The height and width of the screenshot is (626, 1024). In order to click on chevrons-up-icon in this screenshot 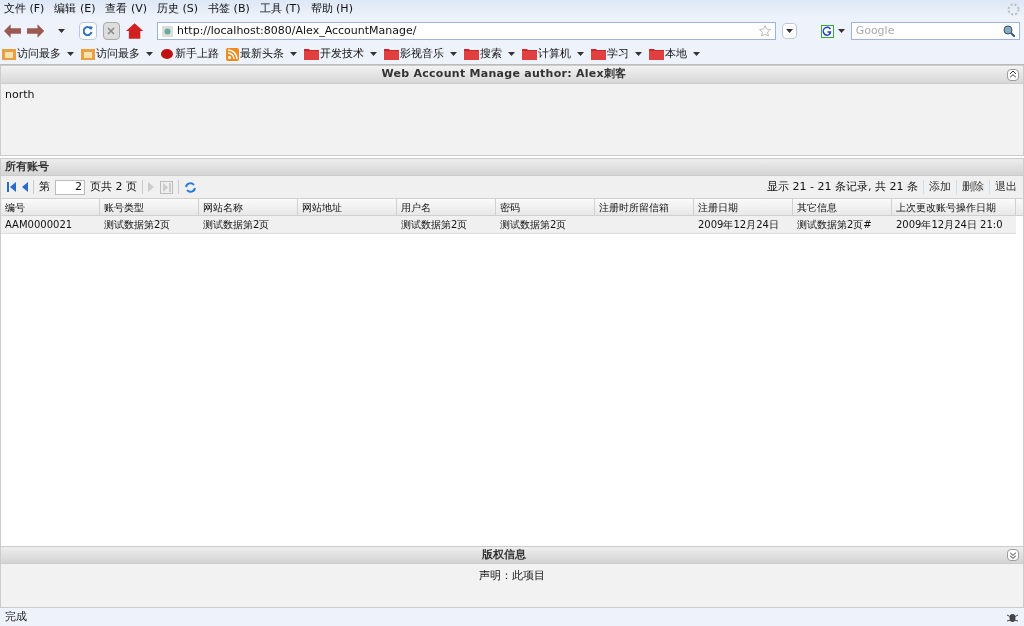, I will do `click(1013, 74)`.